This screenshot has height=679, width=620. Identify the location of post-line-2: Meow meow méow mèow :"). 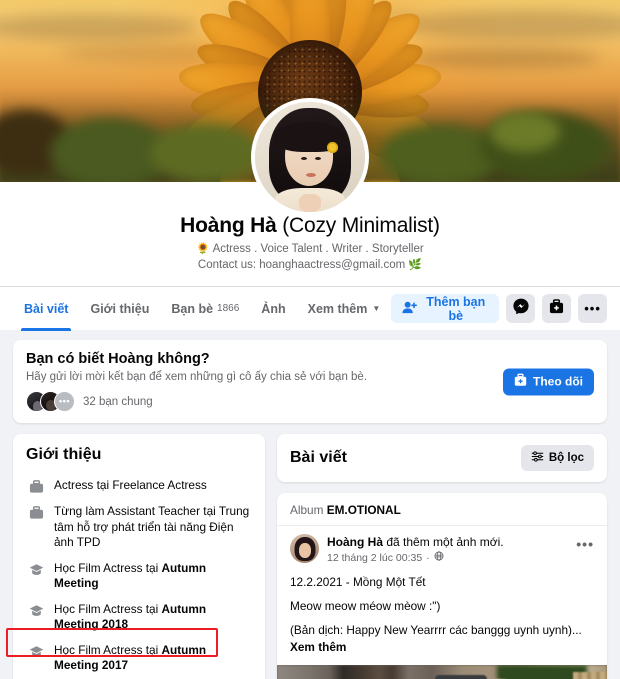
(365, 606).